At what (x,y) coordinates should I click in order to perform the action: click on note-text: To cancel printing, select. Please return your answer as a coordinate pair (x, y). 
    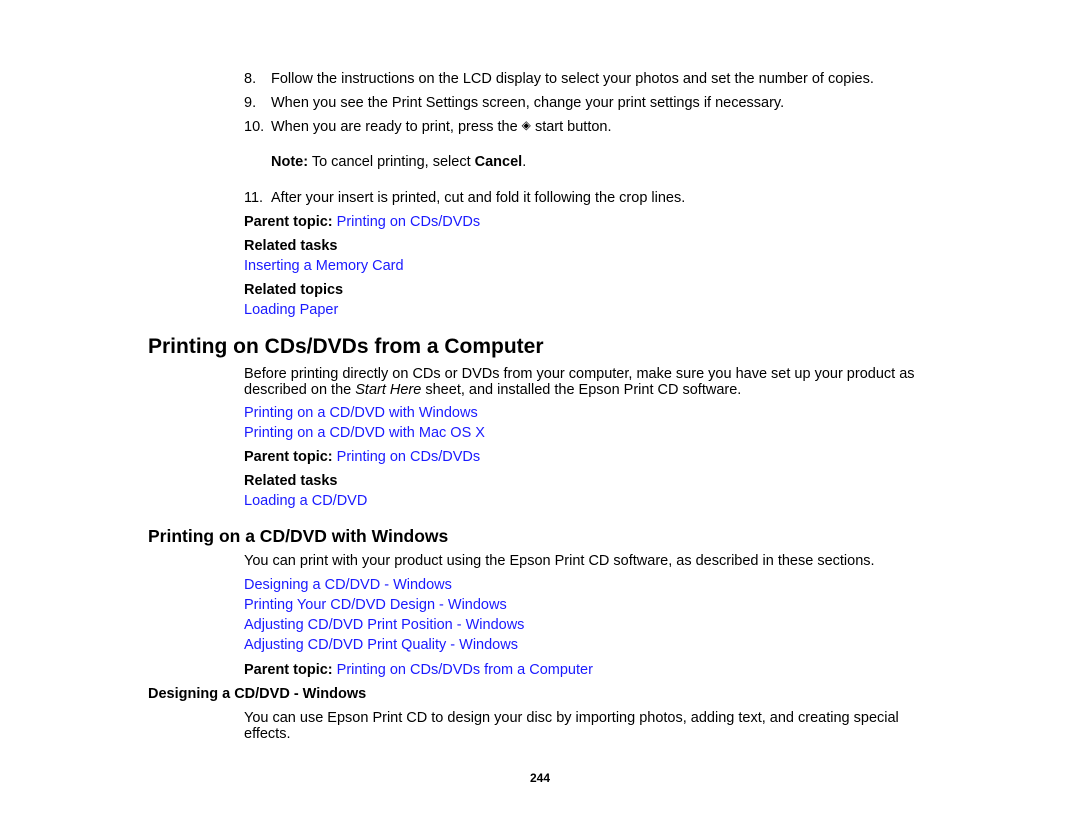
    Looking at the image, I should click on (391, 162).